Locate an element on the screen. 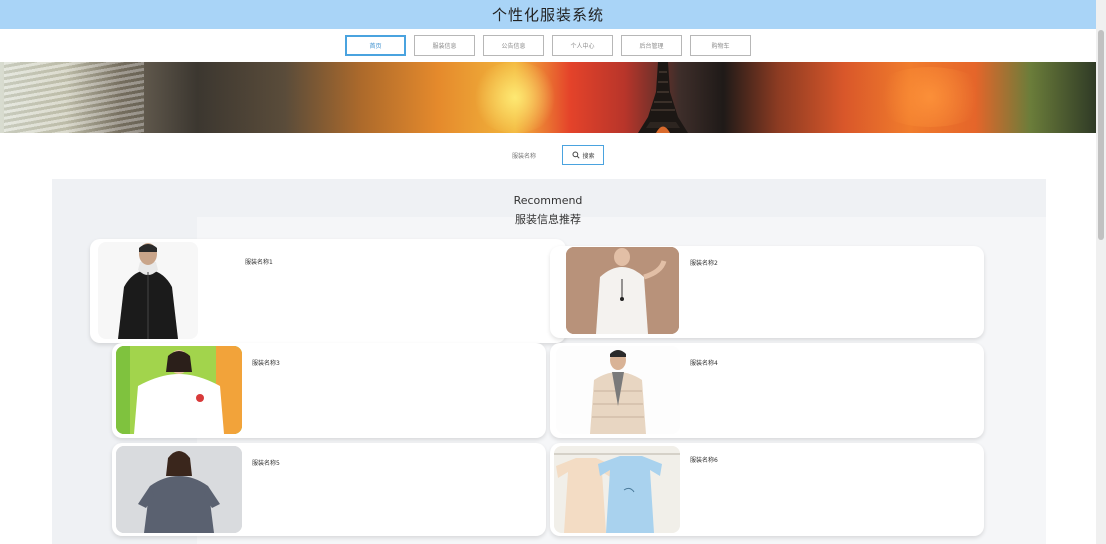 The image size is (1106, 544). recommend-title-cn: 服装信息推荐 is located at coordinates (548, 219).